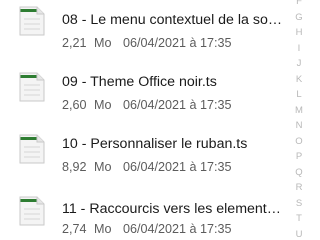 The width and height of the screenshot is (320, 240). What do you see at coordinates (175, 209) in the screenshot?
I see `file-name: 11 - Raccourcis vers les elements.ts` at bounding box center [175, 209].